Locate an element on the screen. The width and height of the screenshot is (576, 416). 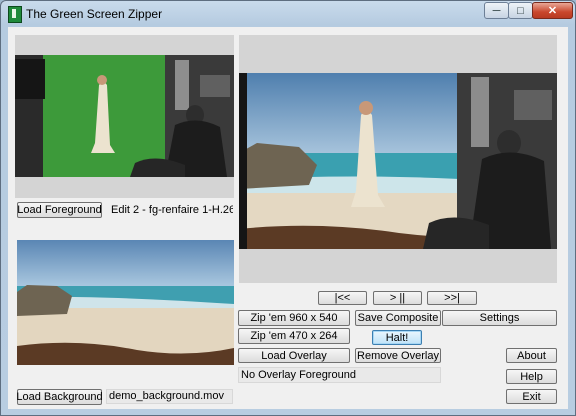
minimize-icon: ─ is located at coordinates (496, 10).